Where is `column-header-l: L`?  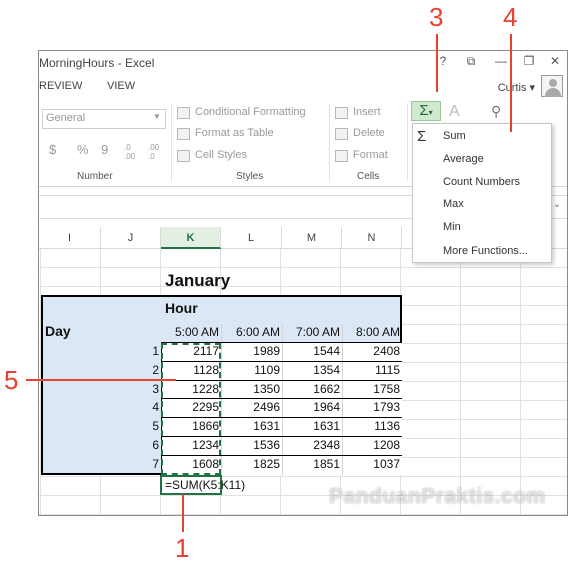 column-header-l: L is located at coordinates (251, 238).